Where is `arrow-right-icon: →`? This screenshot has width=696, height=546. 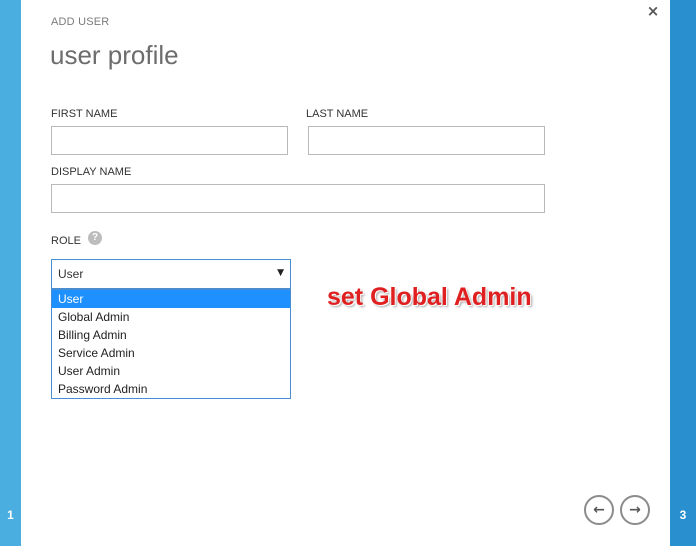 arrow-right-icon: → is located at coordinates (635, 510).